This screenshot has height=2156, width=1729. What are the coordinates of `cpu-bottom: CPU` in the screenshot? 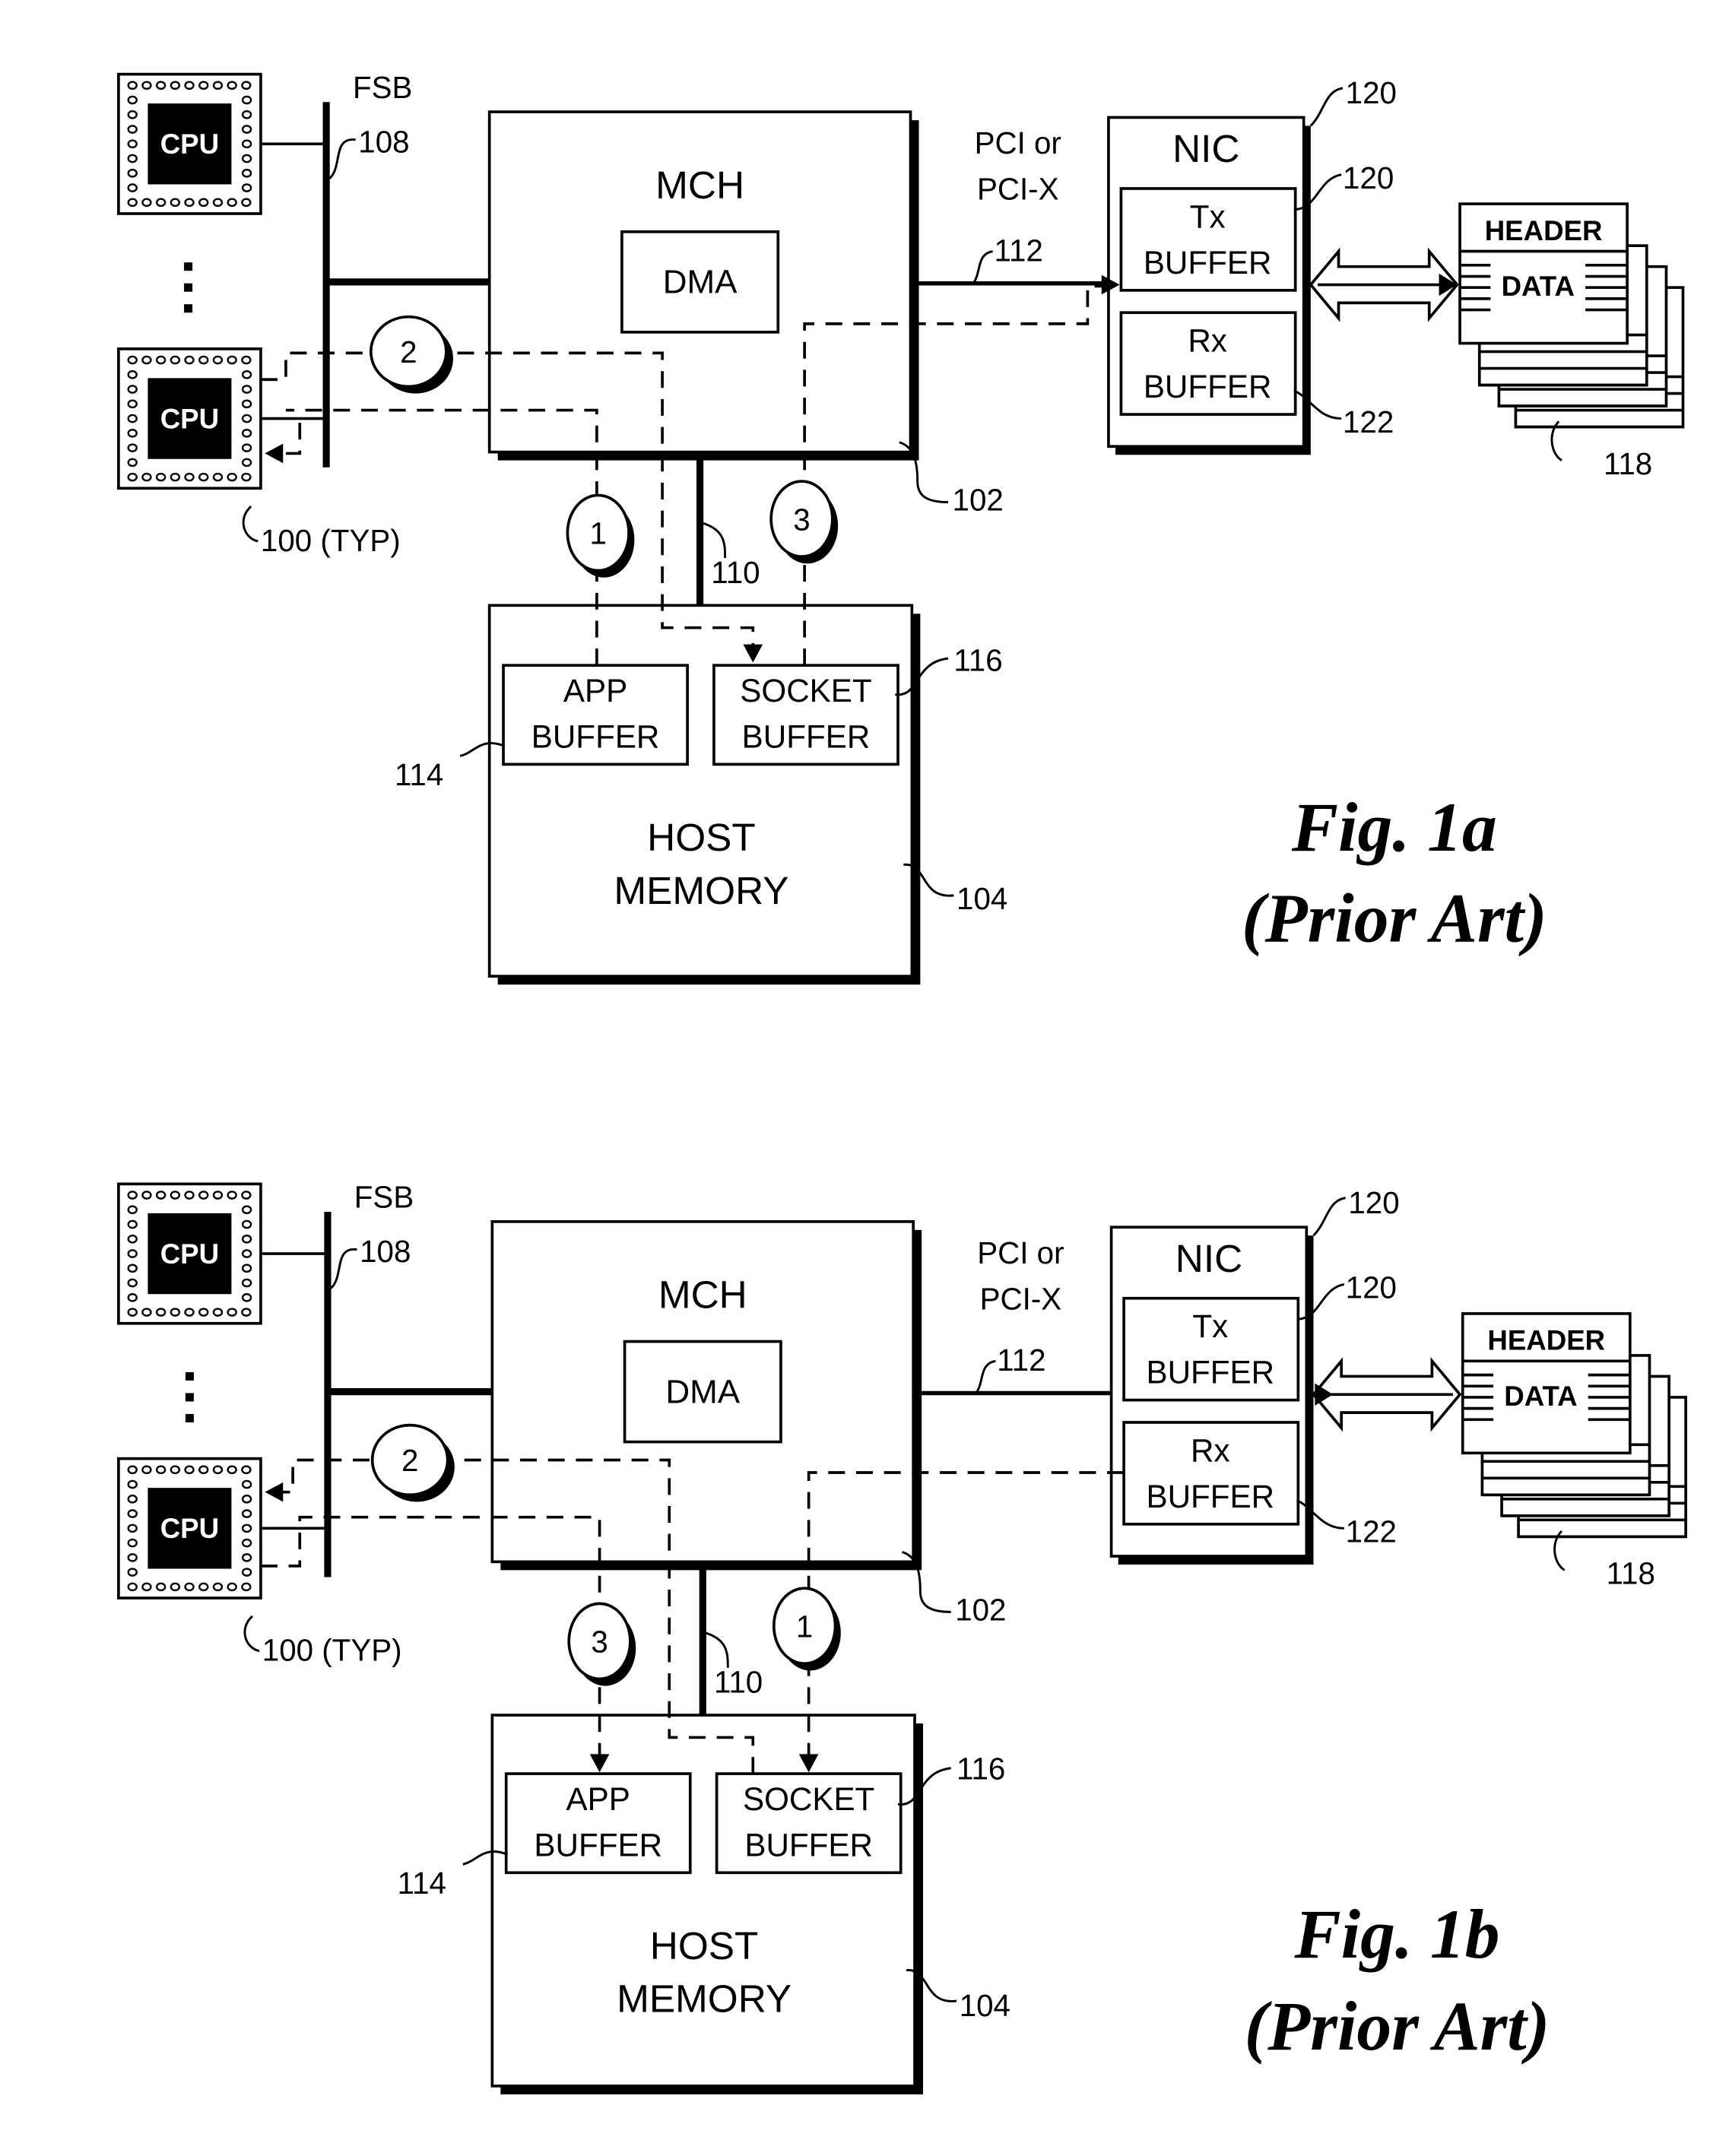 It's located at (190, 1528).